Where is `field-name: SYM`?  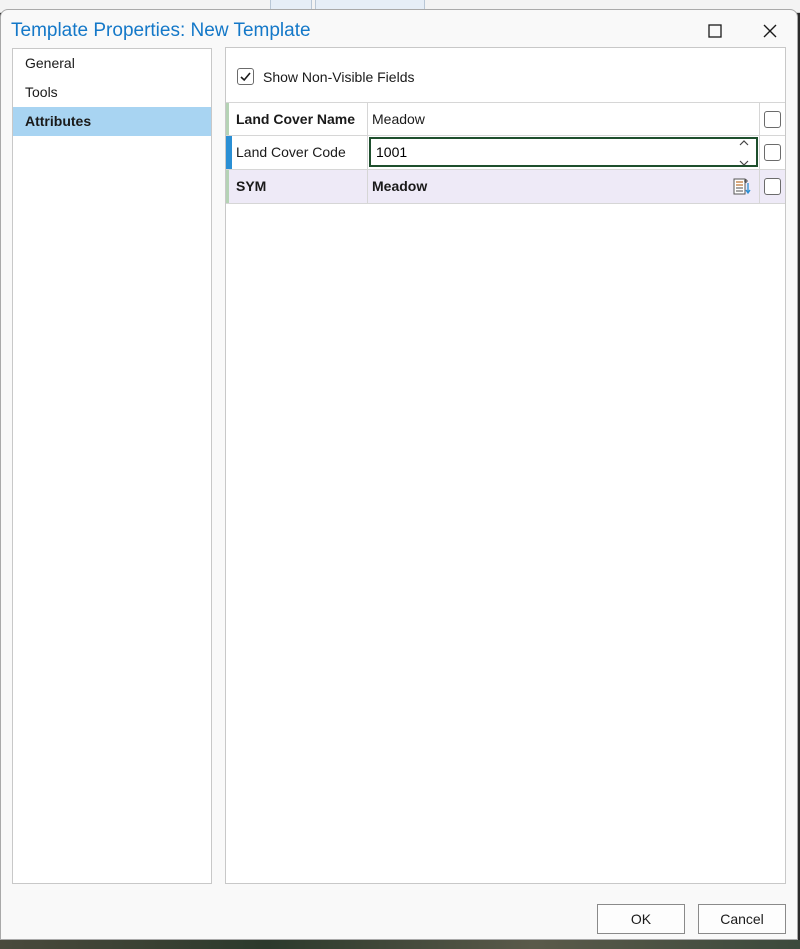 field-name: SYM is located at coordinates (302, 186).